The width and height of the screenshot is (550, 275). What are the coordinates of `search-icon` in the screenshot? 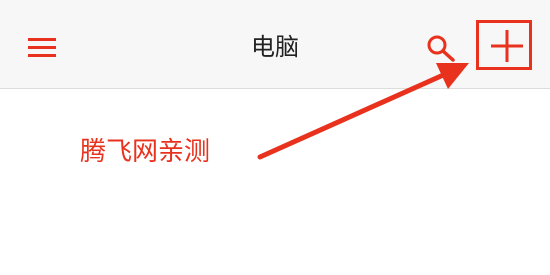 It's located at (441, 48).